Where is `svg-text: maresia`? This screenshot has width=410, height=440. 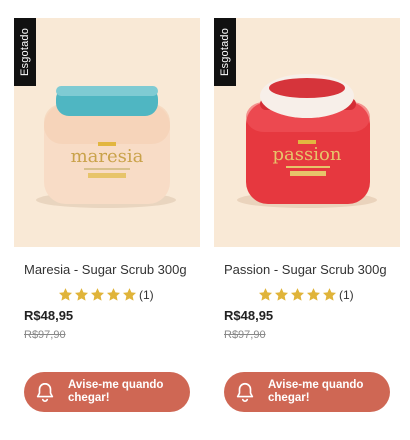
svg-text: maresia is located at coordinates (107, 156).